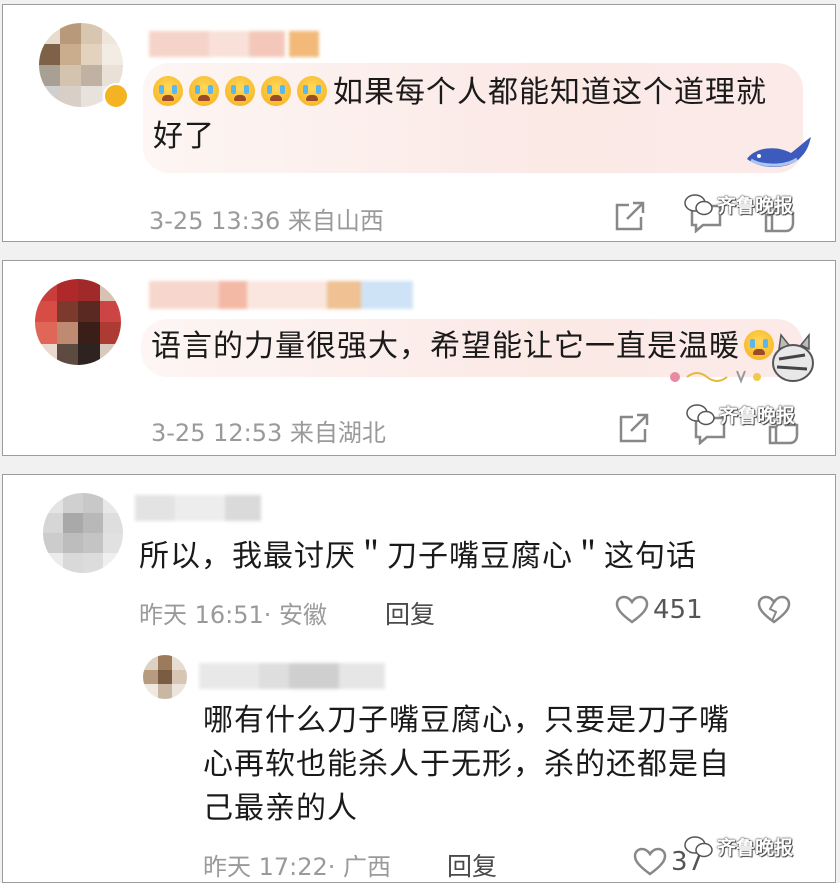 The image size is (840, 883). Describe the element at coordinates (445, 346) in the screenshot. I see `comment-text-line1: 语言的力量很强大，希望能让它一直是温暖` at that location.